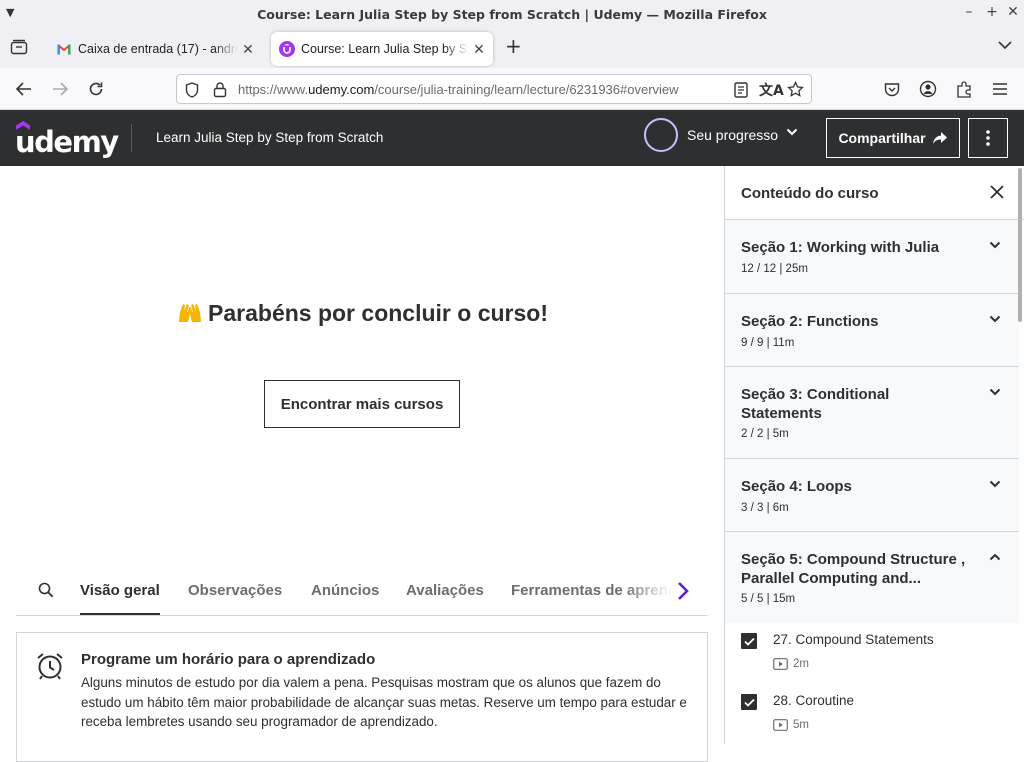 This screenshot has width=1024, height=762. What do you see at coordinates (810, 193) in the screenshot?
I see `sidebar-title: Conteúdo do curso` at bounding box center [810, 193].